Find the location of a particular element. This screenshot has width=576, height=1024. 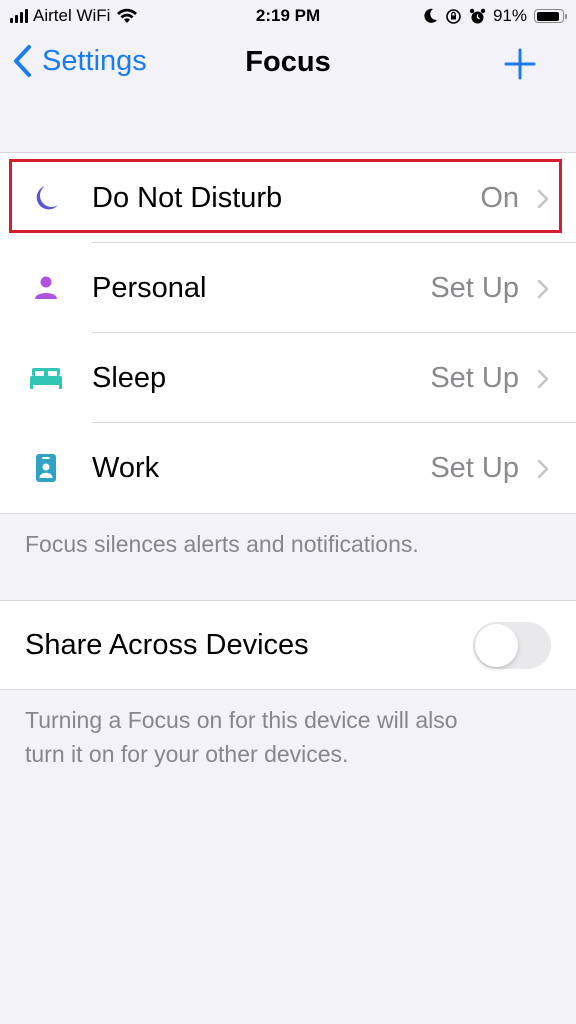

focus-row-sleep: Sleep Set Up is located at coordinates (288, 378).